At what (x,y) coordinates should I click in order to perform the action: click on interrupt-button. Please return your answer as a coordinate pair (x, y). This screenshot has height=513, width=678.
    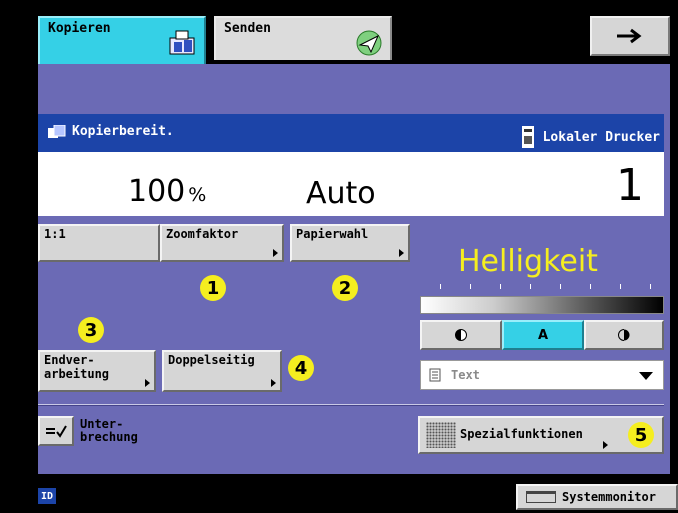
    Looking at the image, I should click on (56, 431).